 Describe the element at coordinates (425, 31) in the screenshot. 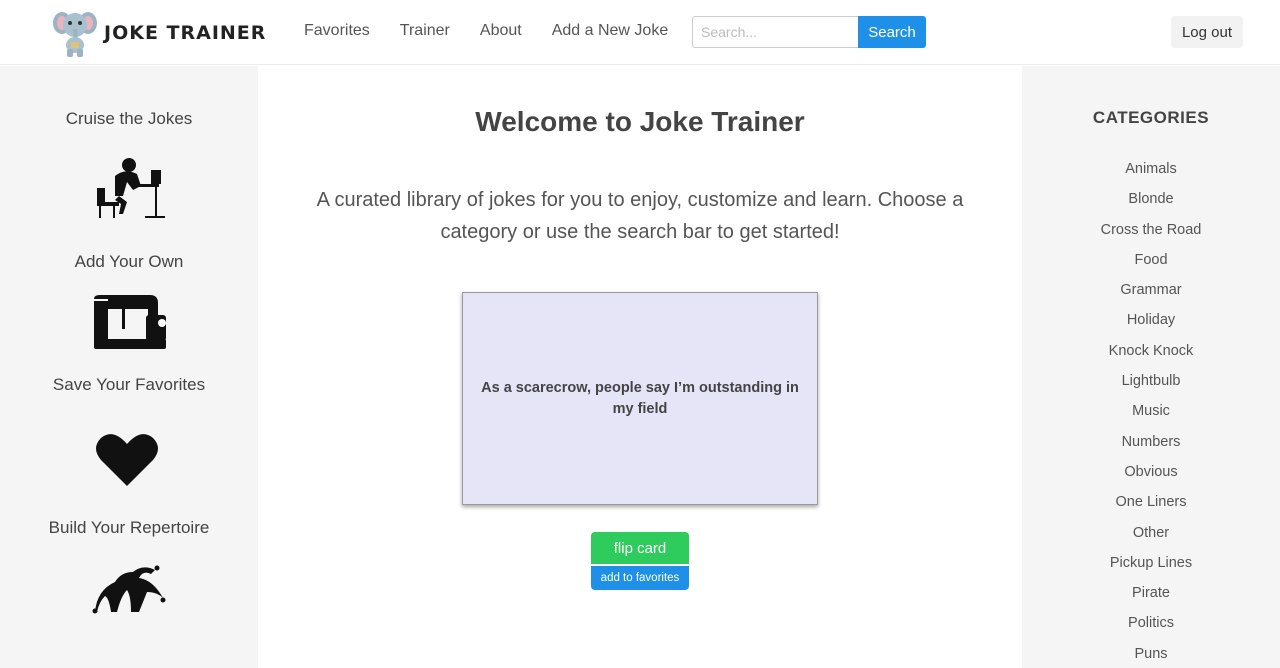

I see `nav-trainer: Trainer` at that location.